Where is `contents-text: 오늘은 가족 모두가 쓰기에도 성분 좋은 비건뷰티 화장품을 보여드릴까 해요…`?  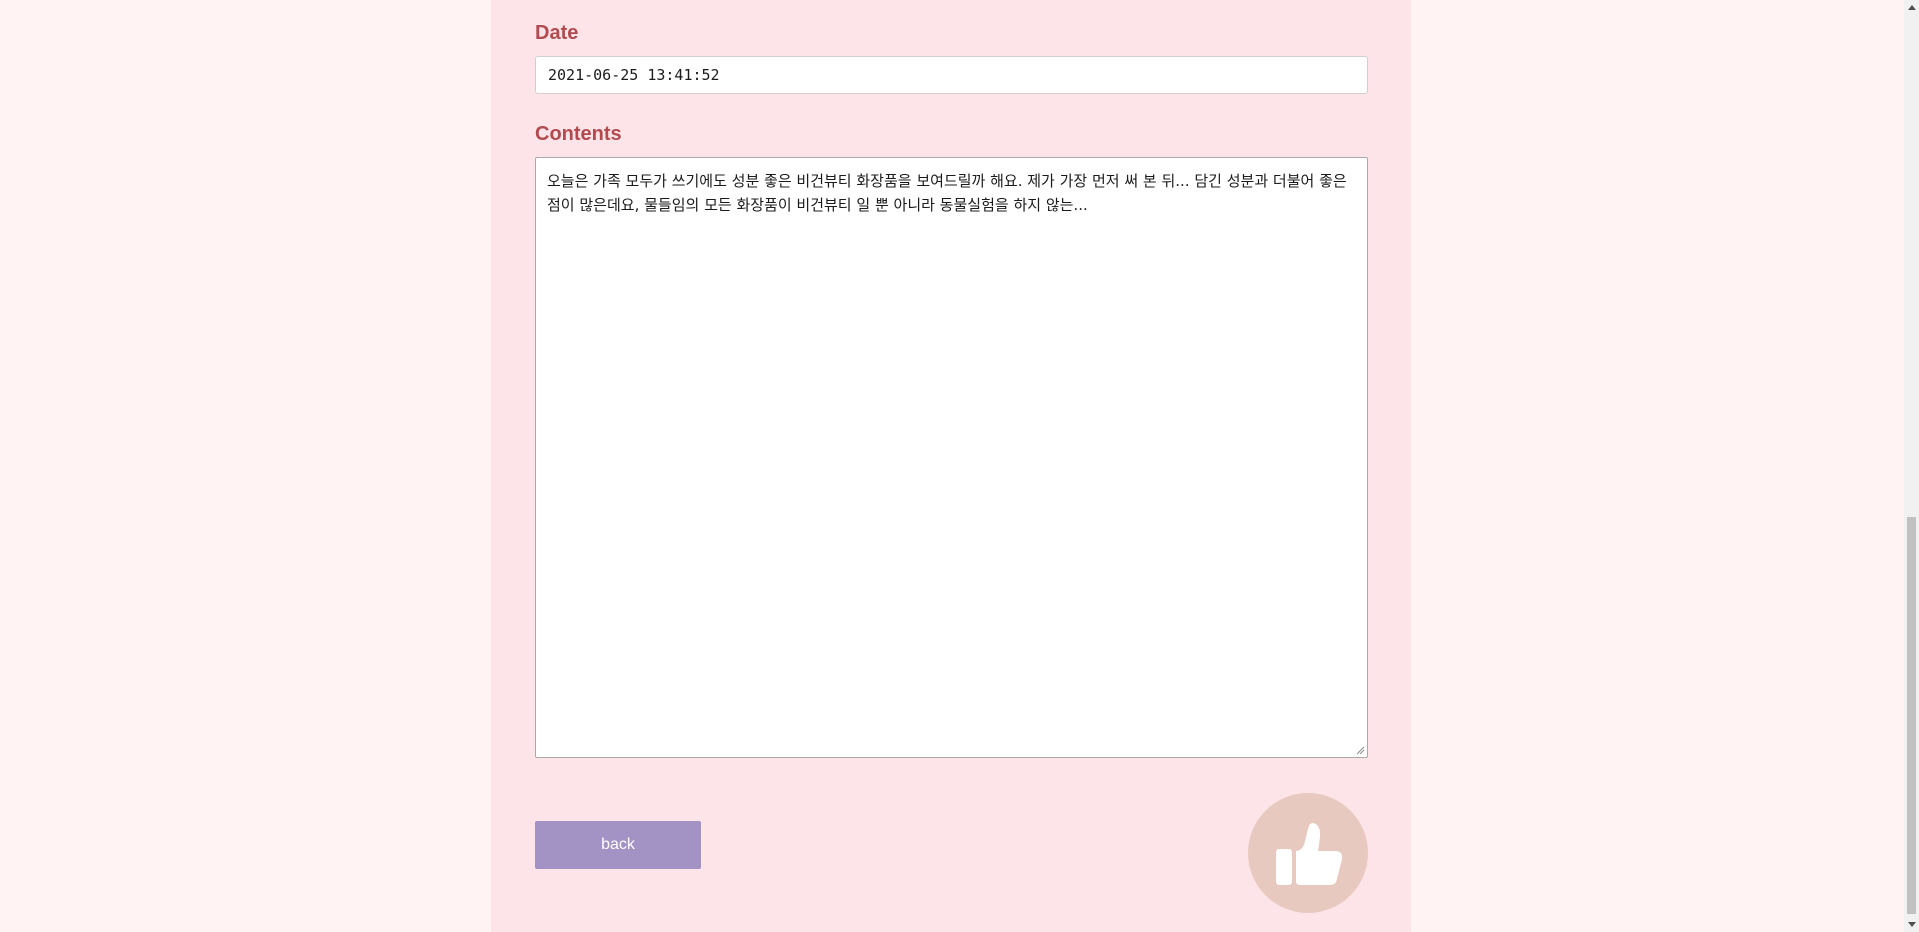 contents-text: 오늘은 가족 모두가 쓰기에도 성분 좋은 비건뷰티 화장품을 보여드릴까 해요… is located at coordinates (947, 193).